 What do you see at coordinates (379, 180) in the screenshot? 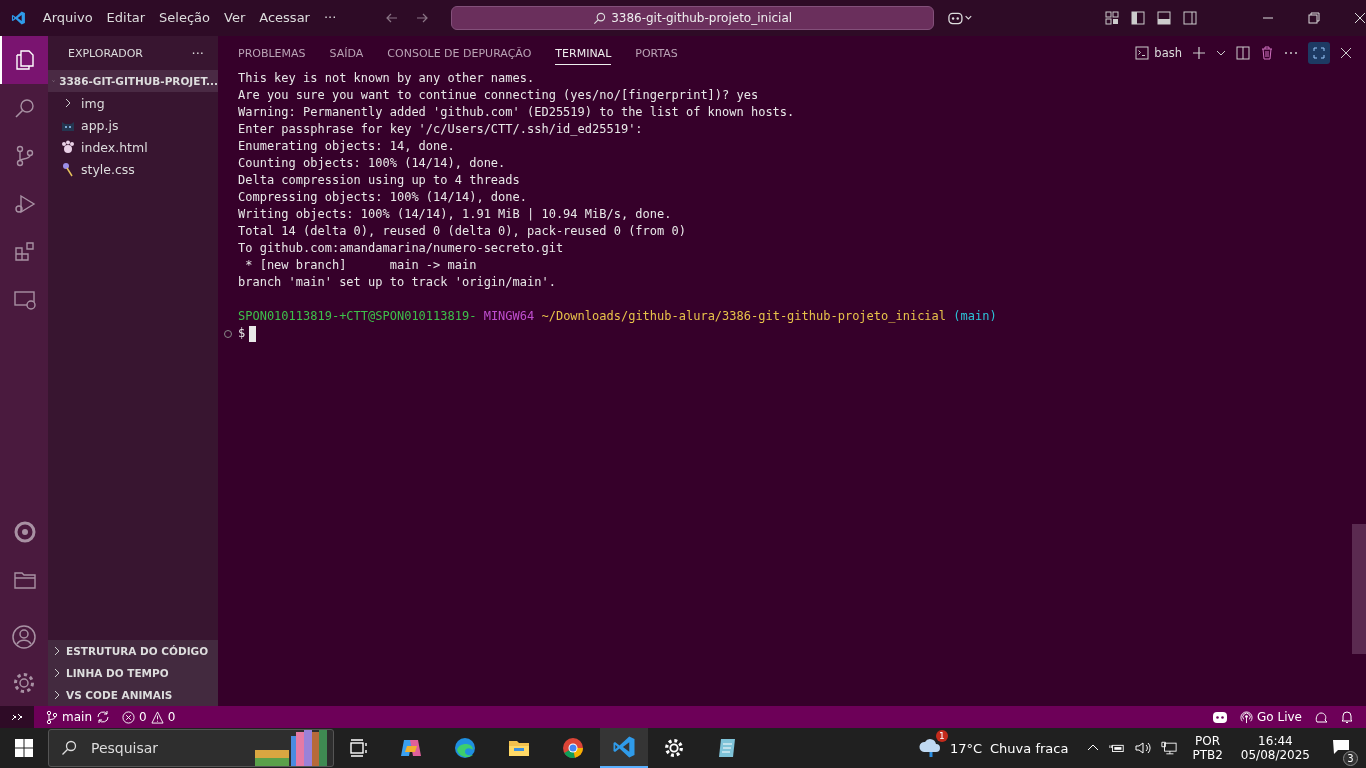
I see `terminal-line: Delta compression using up to 4 threads` at bounding box center [379, 180].